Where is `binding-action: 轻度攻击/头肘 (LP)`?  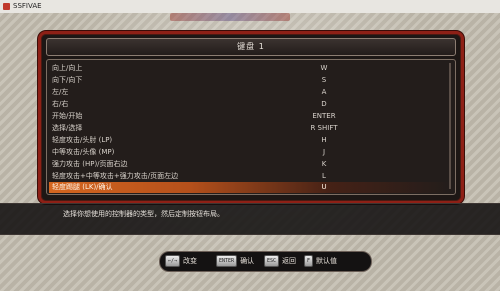
binding-action: 轻度攻击/头肘 (LP) is located at coordinates (82, 140).